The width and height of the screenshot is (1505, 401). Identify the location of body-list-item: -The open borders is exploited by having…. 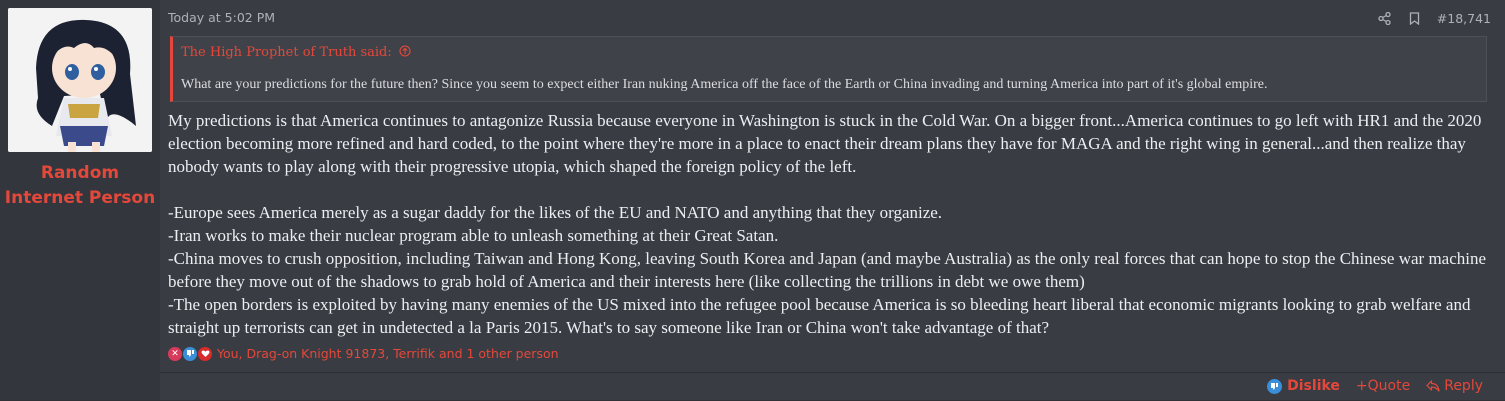
(819, 316).